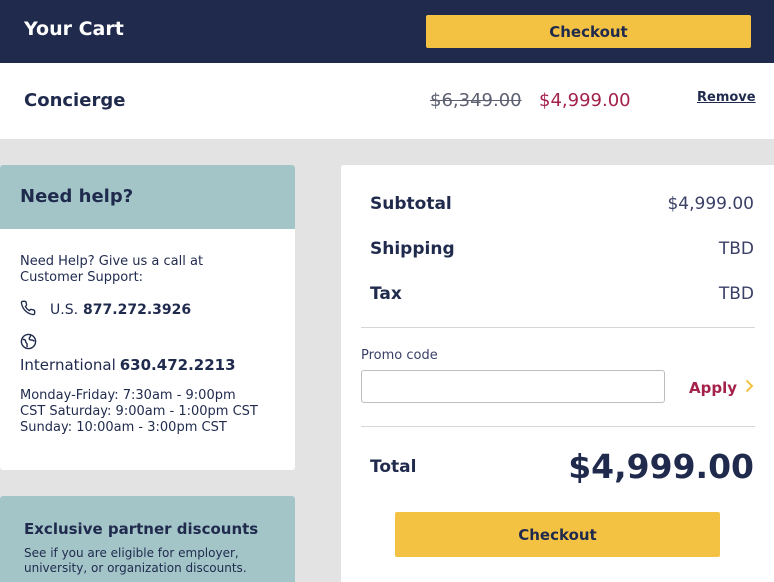 This screenshot has height=582, width=774. Describe the element at coordinates (726, 97) in the screenshot. I see `remove-link: Remove` at that location.